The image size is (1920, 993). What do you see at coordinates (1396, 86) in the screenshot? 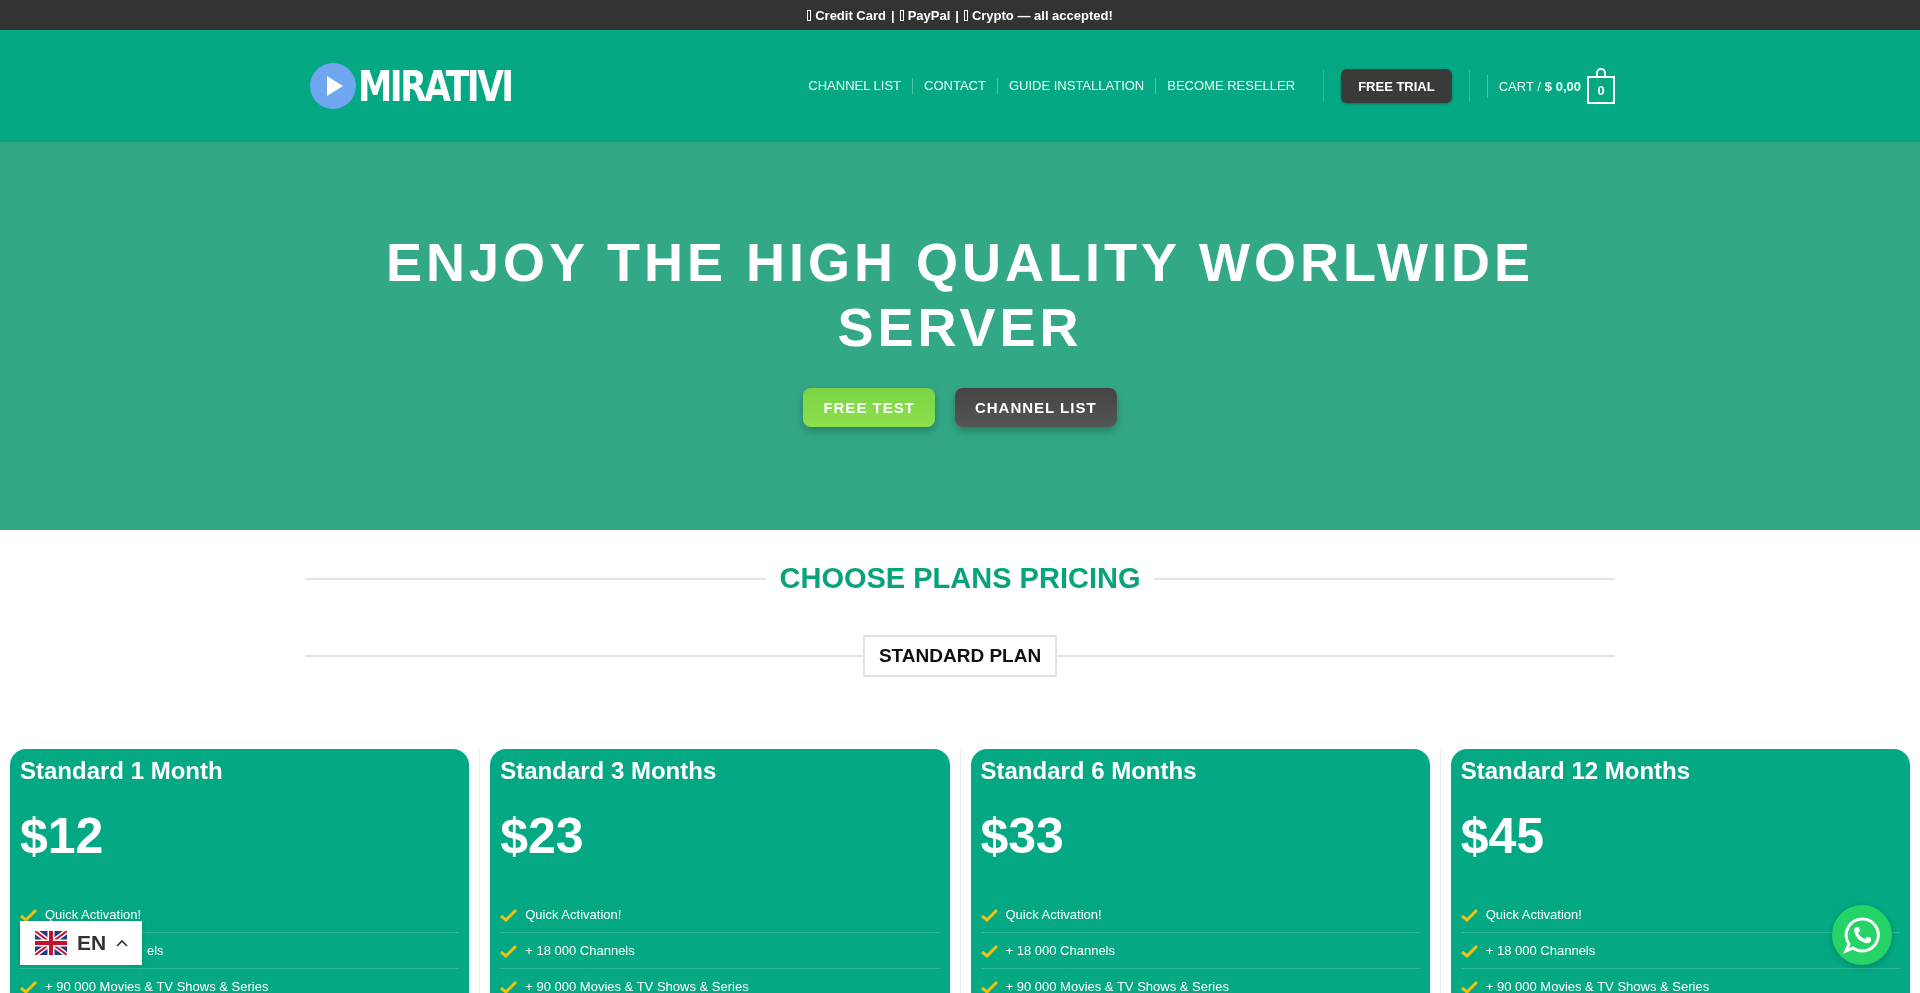
I see `free-trial-button: FREE TRIAL` at bounding box center [1396, 86].